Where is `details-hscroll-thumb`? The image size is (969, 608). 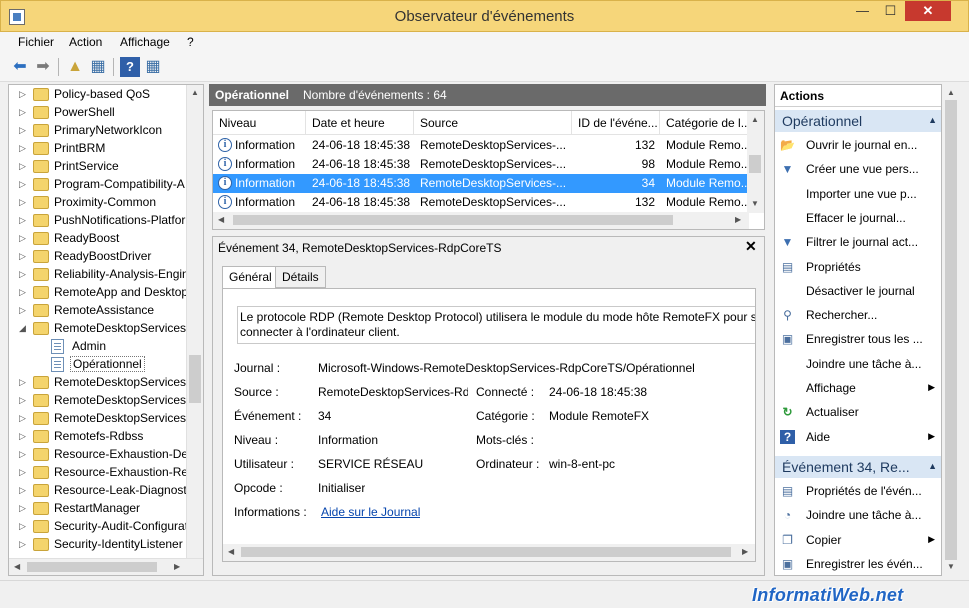 details-hscroll-thumb is located at coordinates (486, 552).